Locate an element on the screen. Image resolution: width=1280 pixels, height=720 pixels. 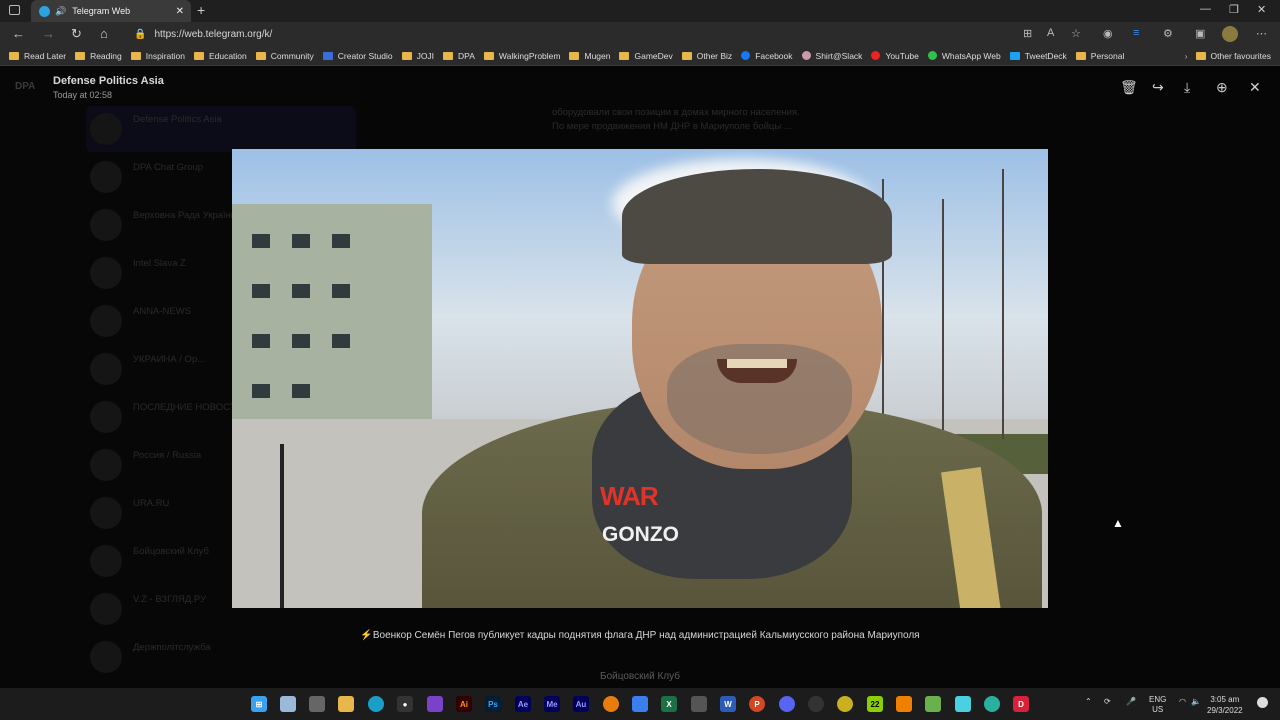
delete-icon: 🗑 is located at coordinates (1129, 87).